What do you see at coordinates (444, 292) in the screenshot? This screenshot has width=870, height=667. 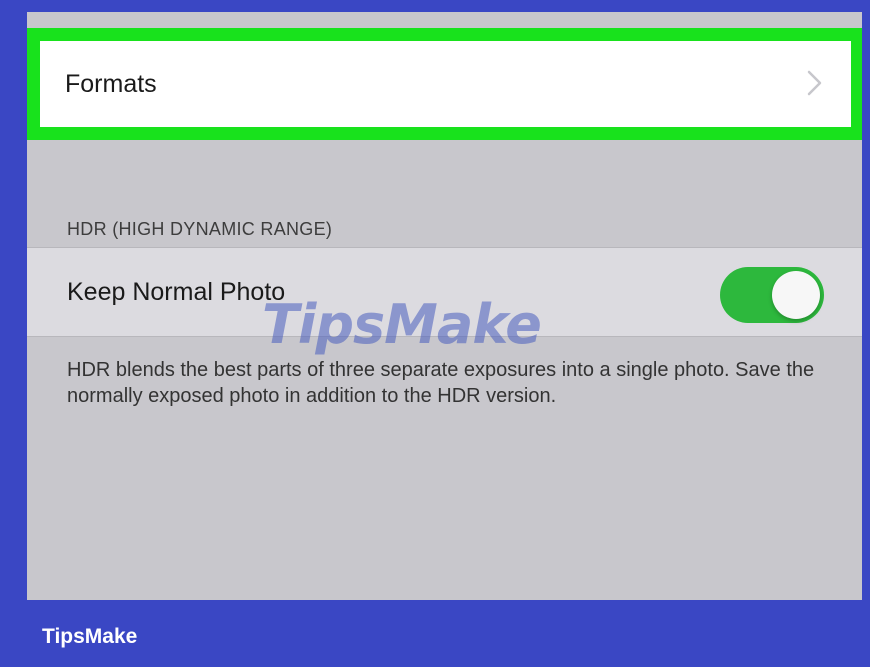 I see `keep-normal-photo-row: Keep Normal Photo` at bounding box center [444, 292].